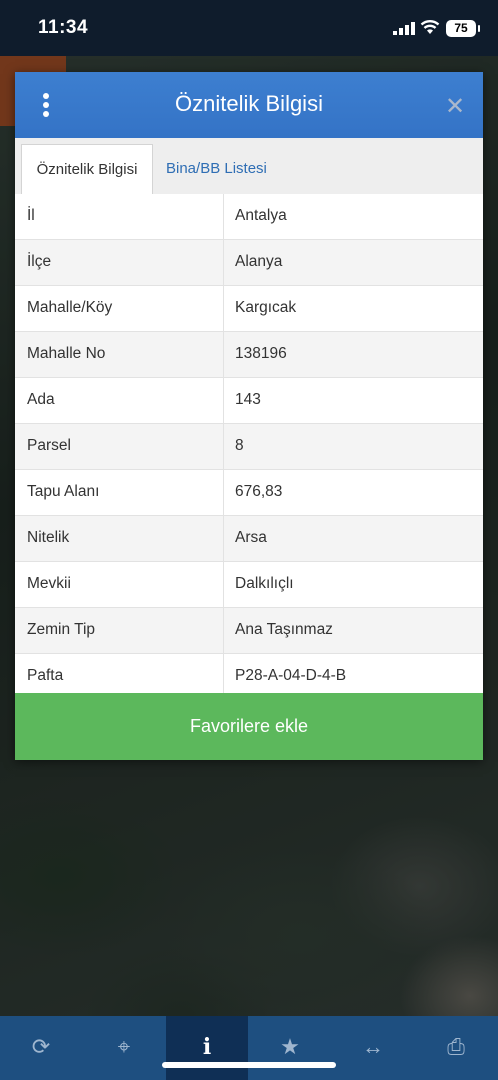  I want to click on table-row: Nitelik Arsa, so click(249, 539).